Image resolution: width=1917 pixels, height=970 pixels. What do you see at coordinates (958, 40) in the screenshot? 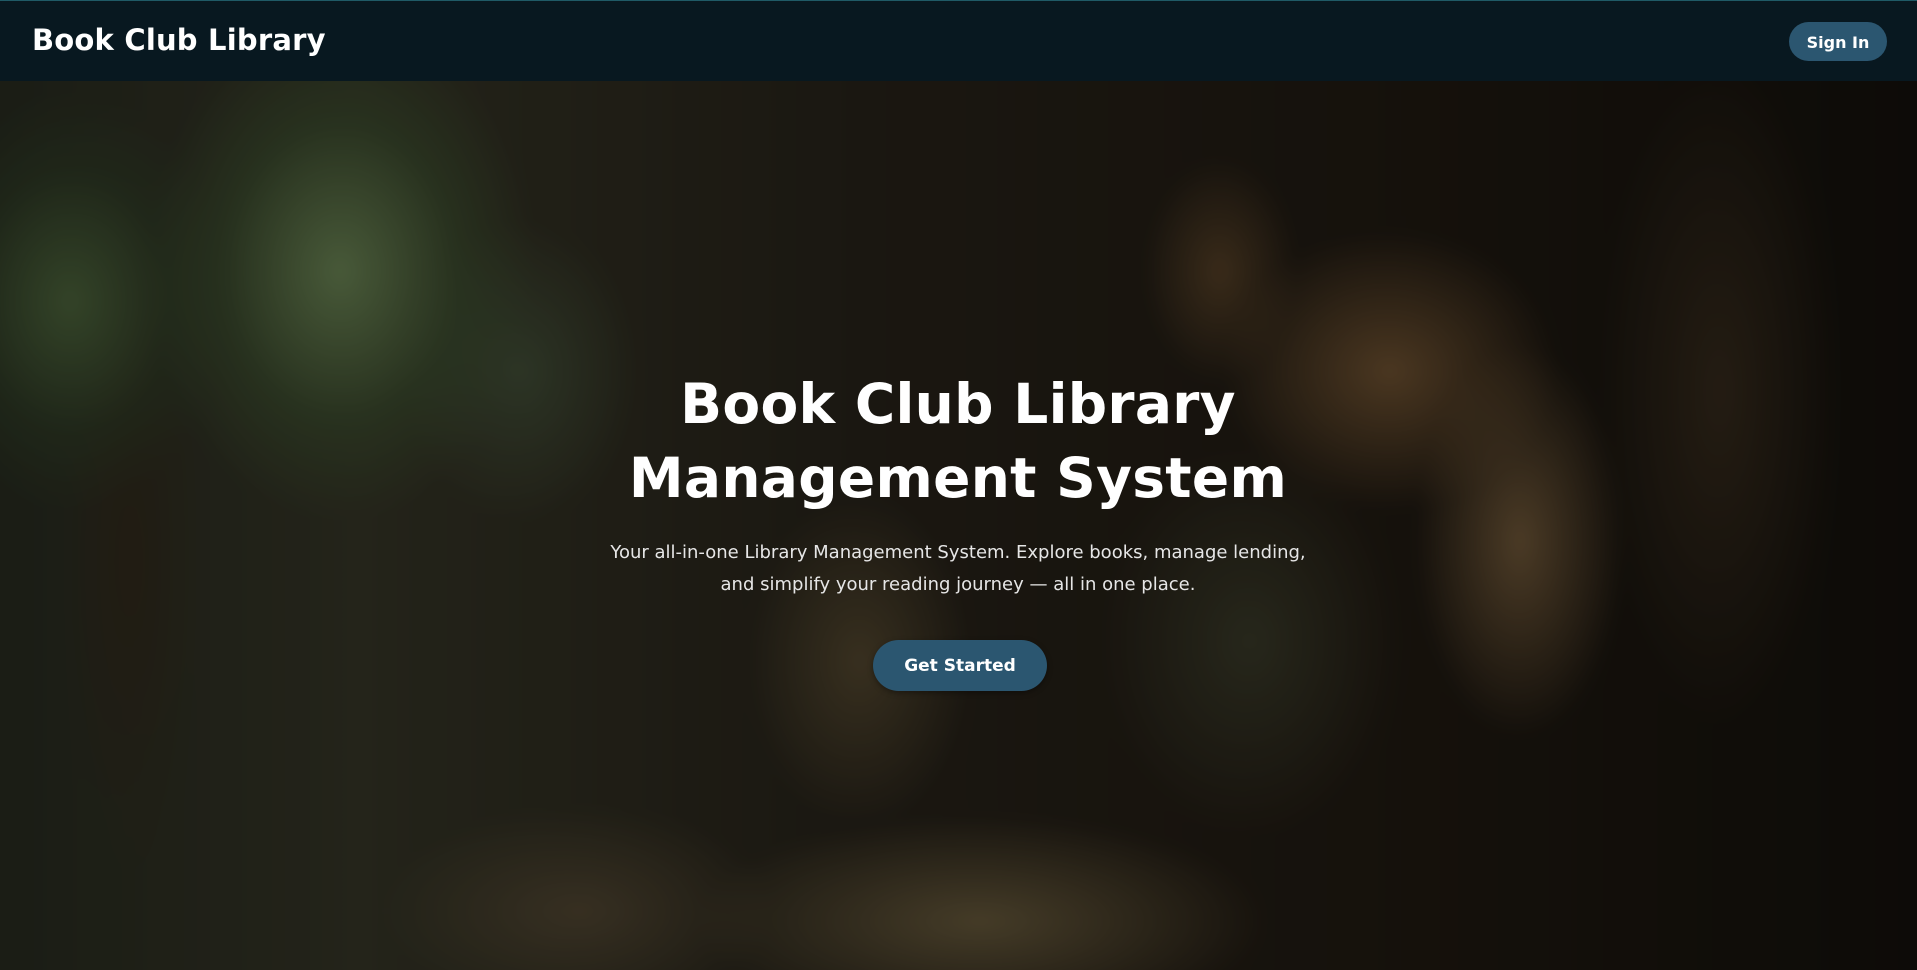
I see `top-navbar: Book Club Library Sign In` at bounding box center [958, 40].